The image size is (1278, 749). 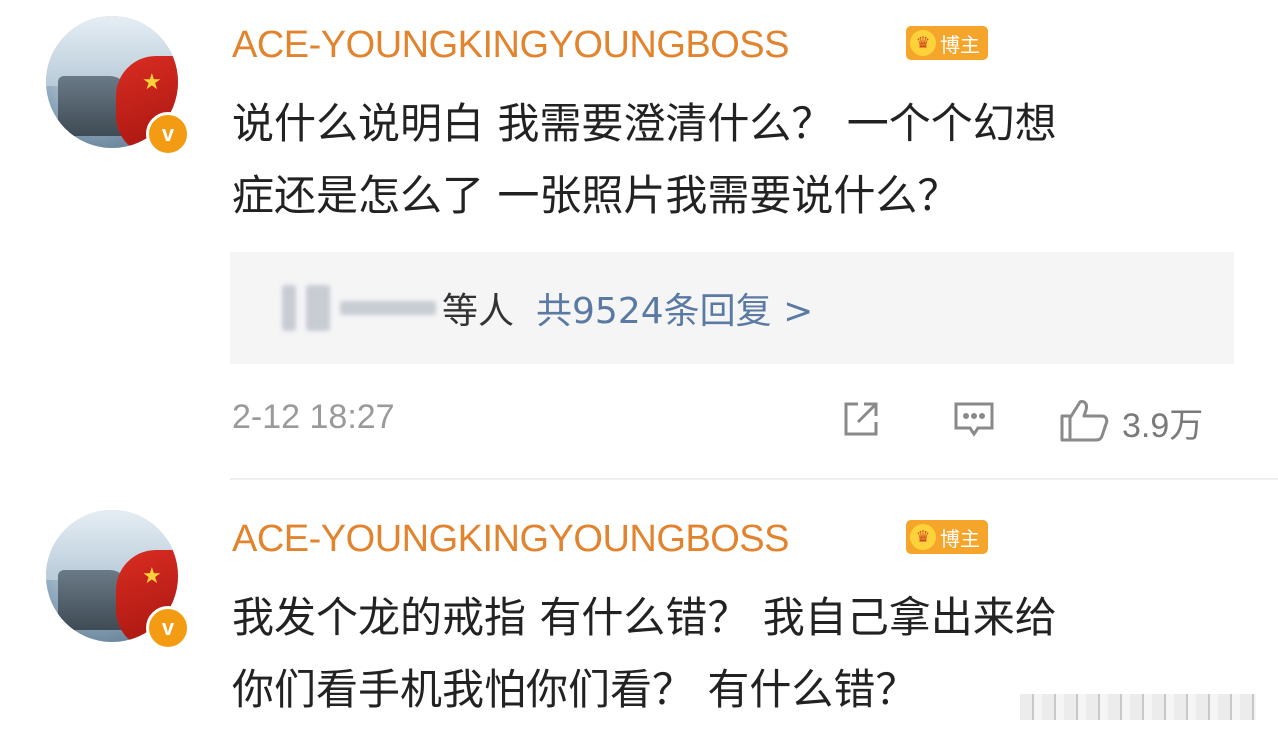 I want to click on comment-meta: 2-12 18:27 3.9万, so click(x=732, y=421).